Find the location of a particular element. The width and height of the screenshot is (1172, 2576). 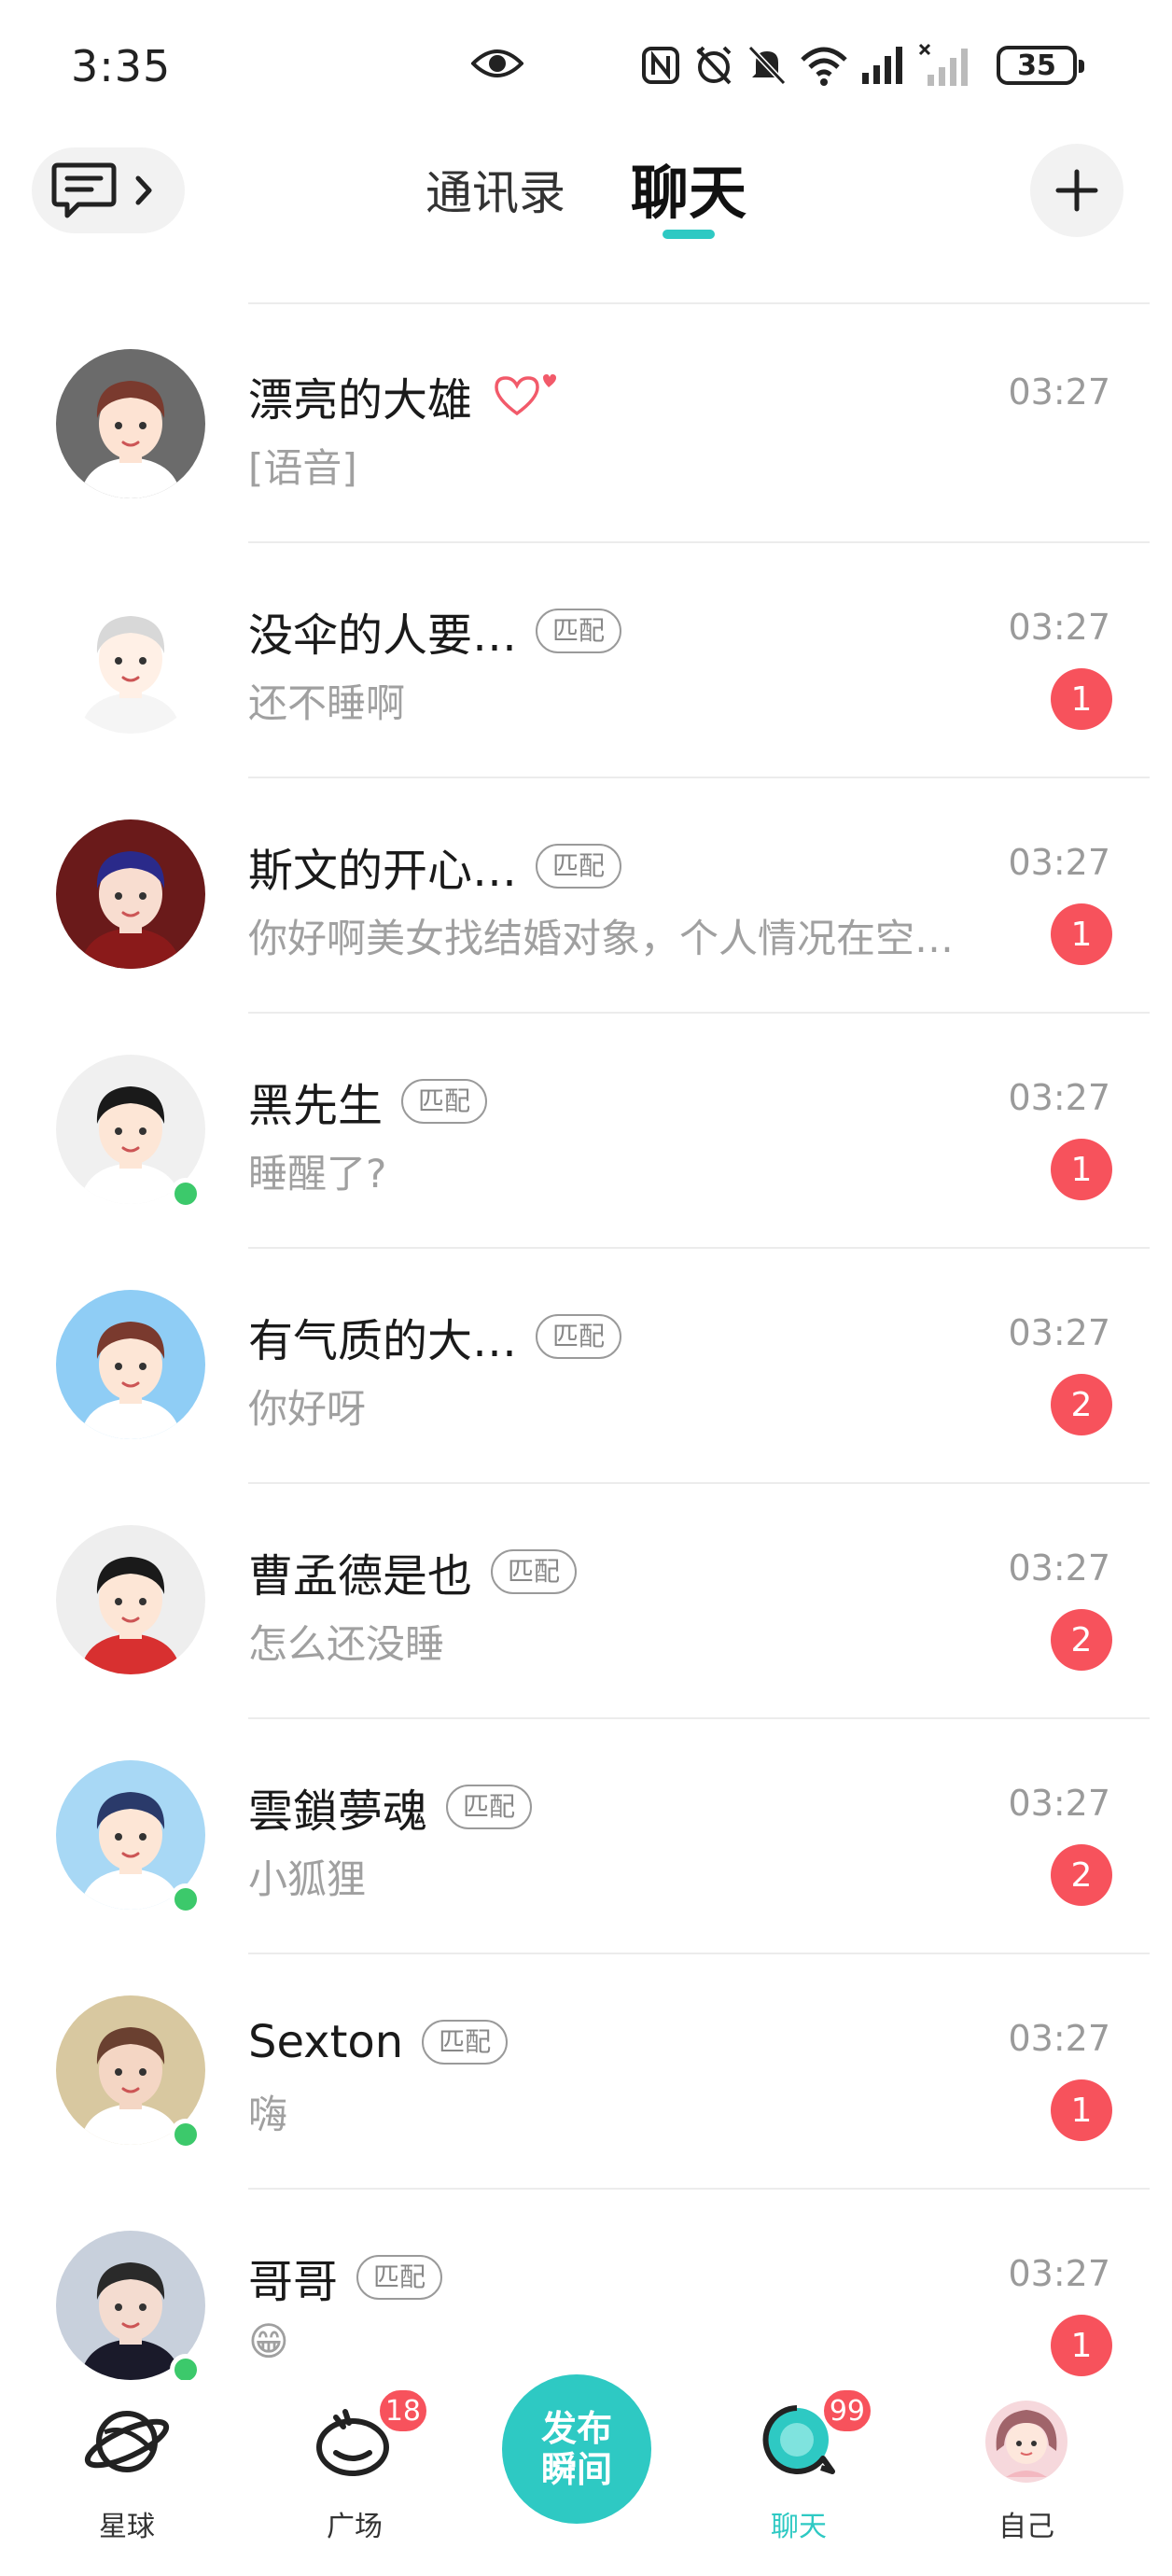

status-icons: 35 is located at coordinates (862, 65).